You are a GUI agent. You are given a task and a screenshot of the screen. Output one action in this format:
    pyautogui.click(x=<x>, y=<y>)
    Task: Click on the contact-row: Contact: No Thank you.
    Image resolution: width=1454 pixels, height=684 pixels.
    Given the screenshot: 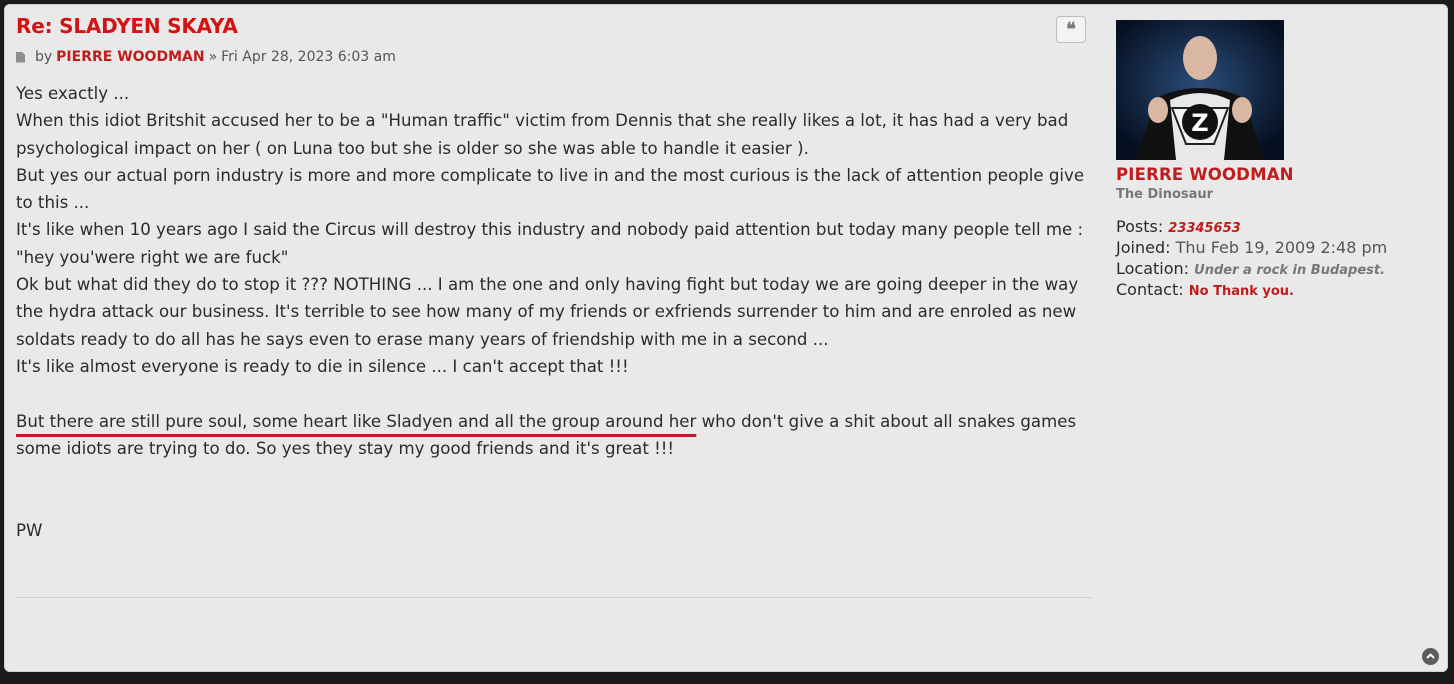 What is the action you would take?
    pyautogui.click(x=1276, y=289)
    